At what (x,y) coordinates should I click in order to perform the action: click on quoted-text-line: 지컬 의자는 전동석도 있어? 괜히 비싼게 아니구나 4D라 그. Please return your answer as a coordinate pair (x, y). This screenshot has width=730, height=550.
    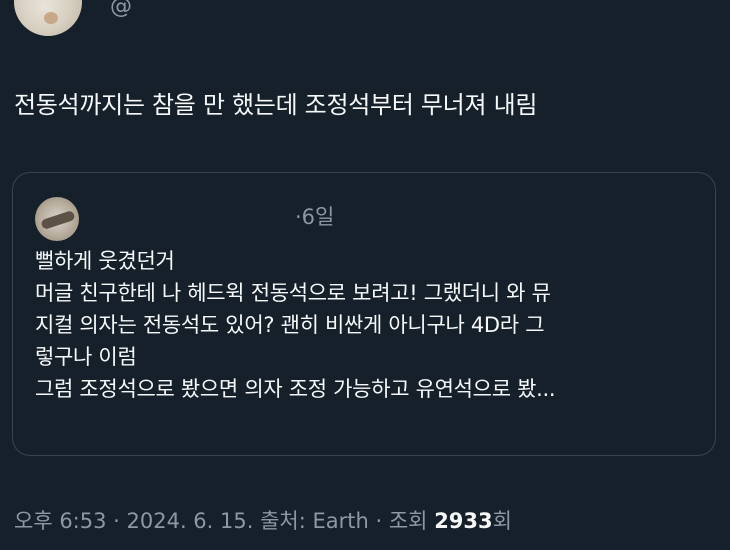
    Looking at the image, I should click on (290, 325).